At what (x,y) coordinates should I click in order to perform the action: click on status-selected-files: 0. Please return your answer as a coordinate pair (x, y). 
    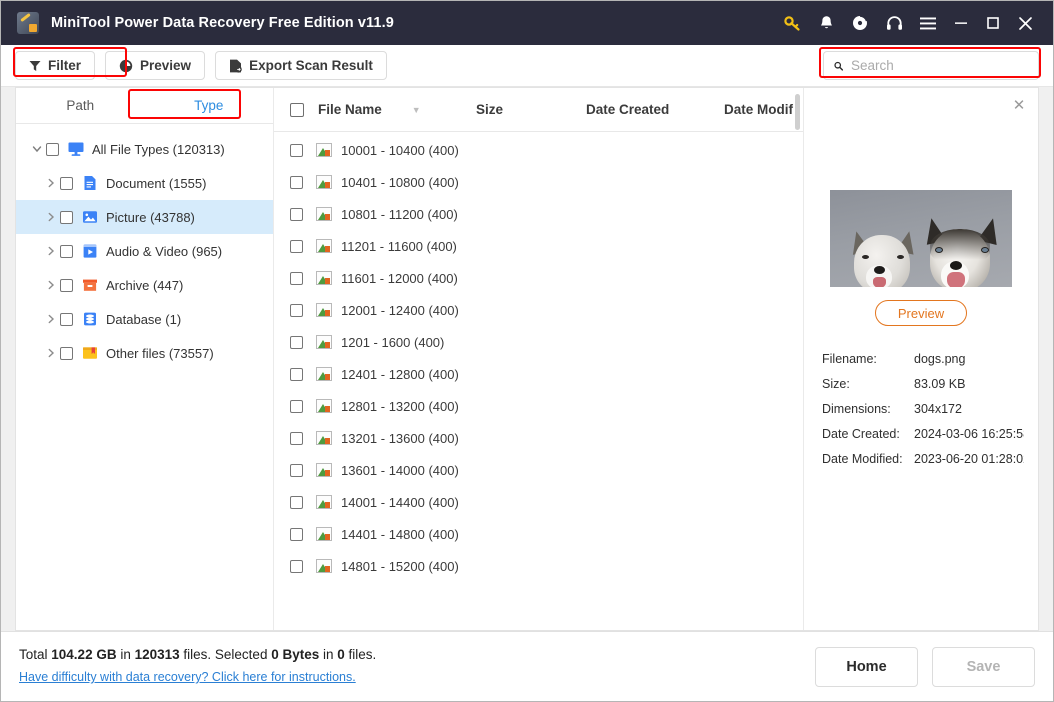
    Looking at the image, I should click on (341, 654).